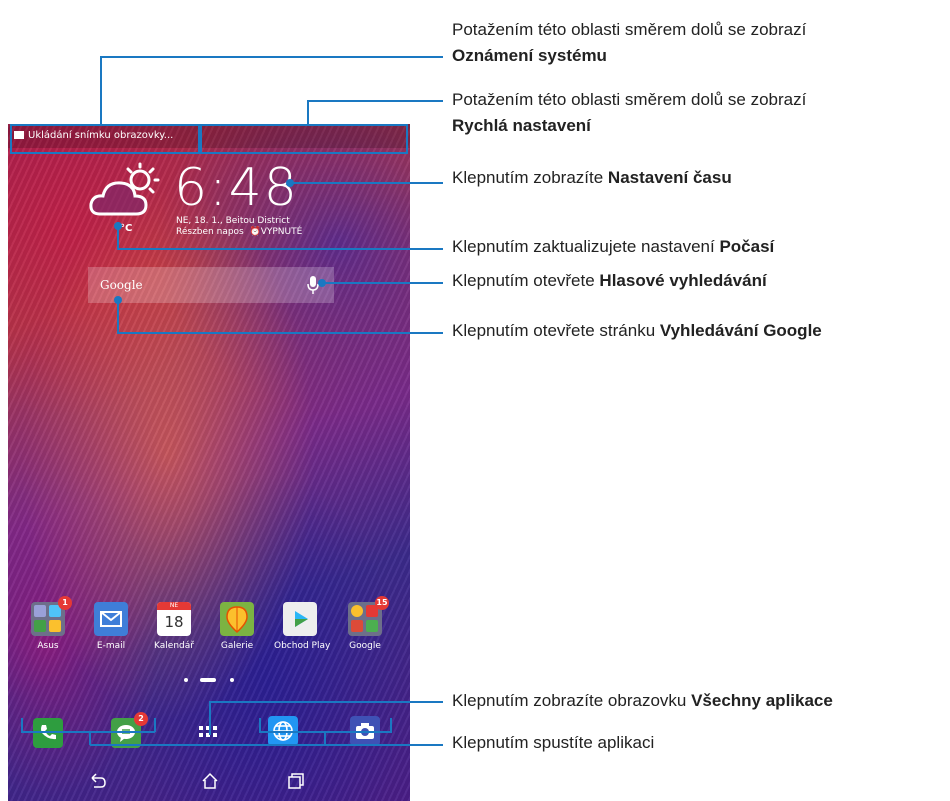  I want to click on callout-text: Klepnutím zaktualizujete nastavení, so click(586, 246).